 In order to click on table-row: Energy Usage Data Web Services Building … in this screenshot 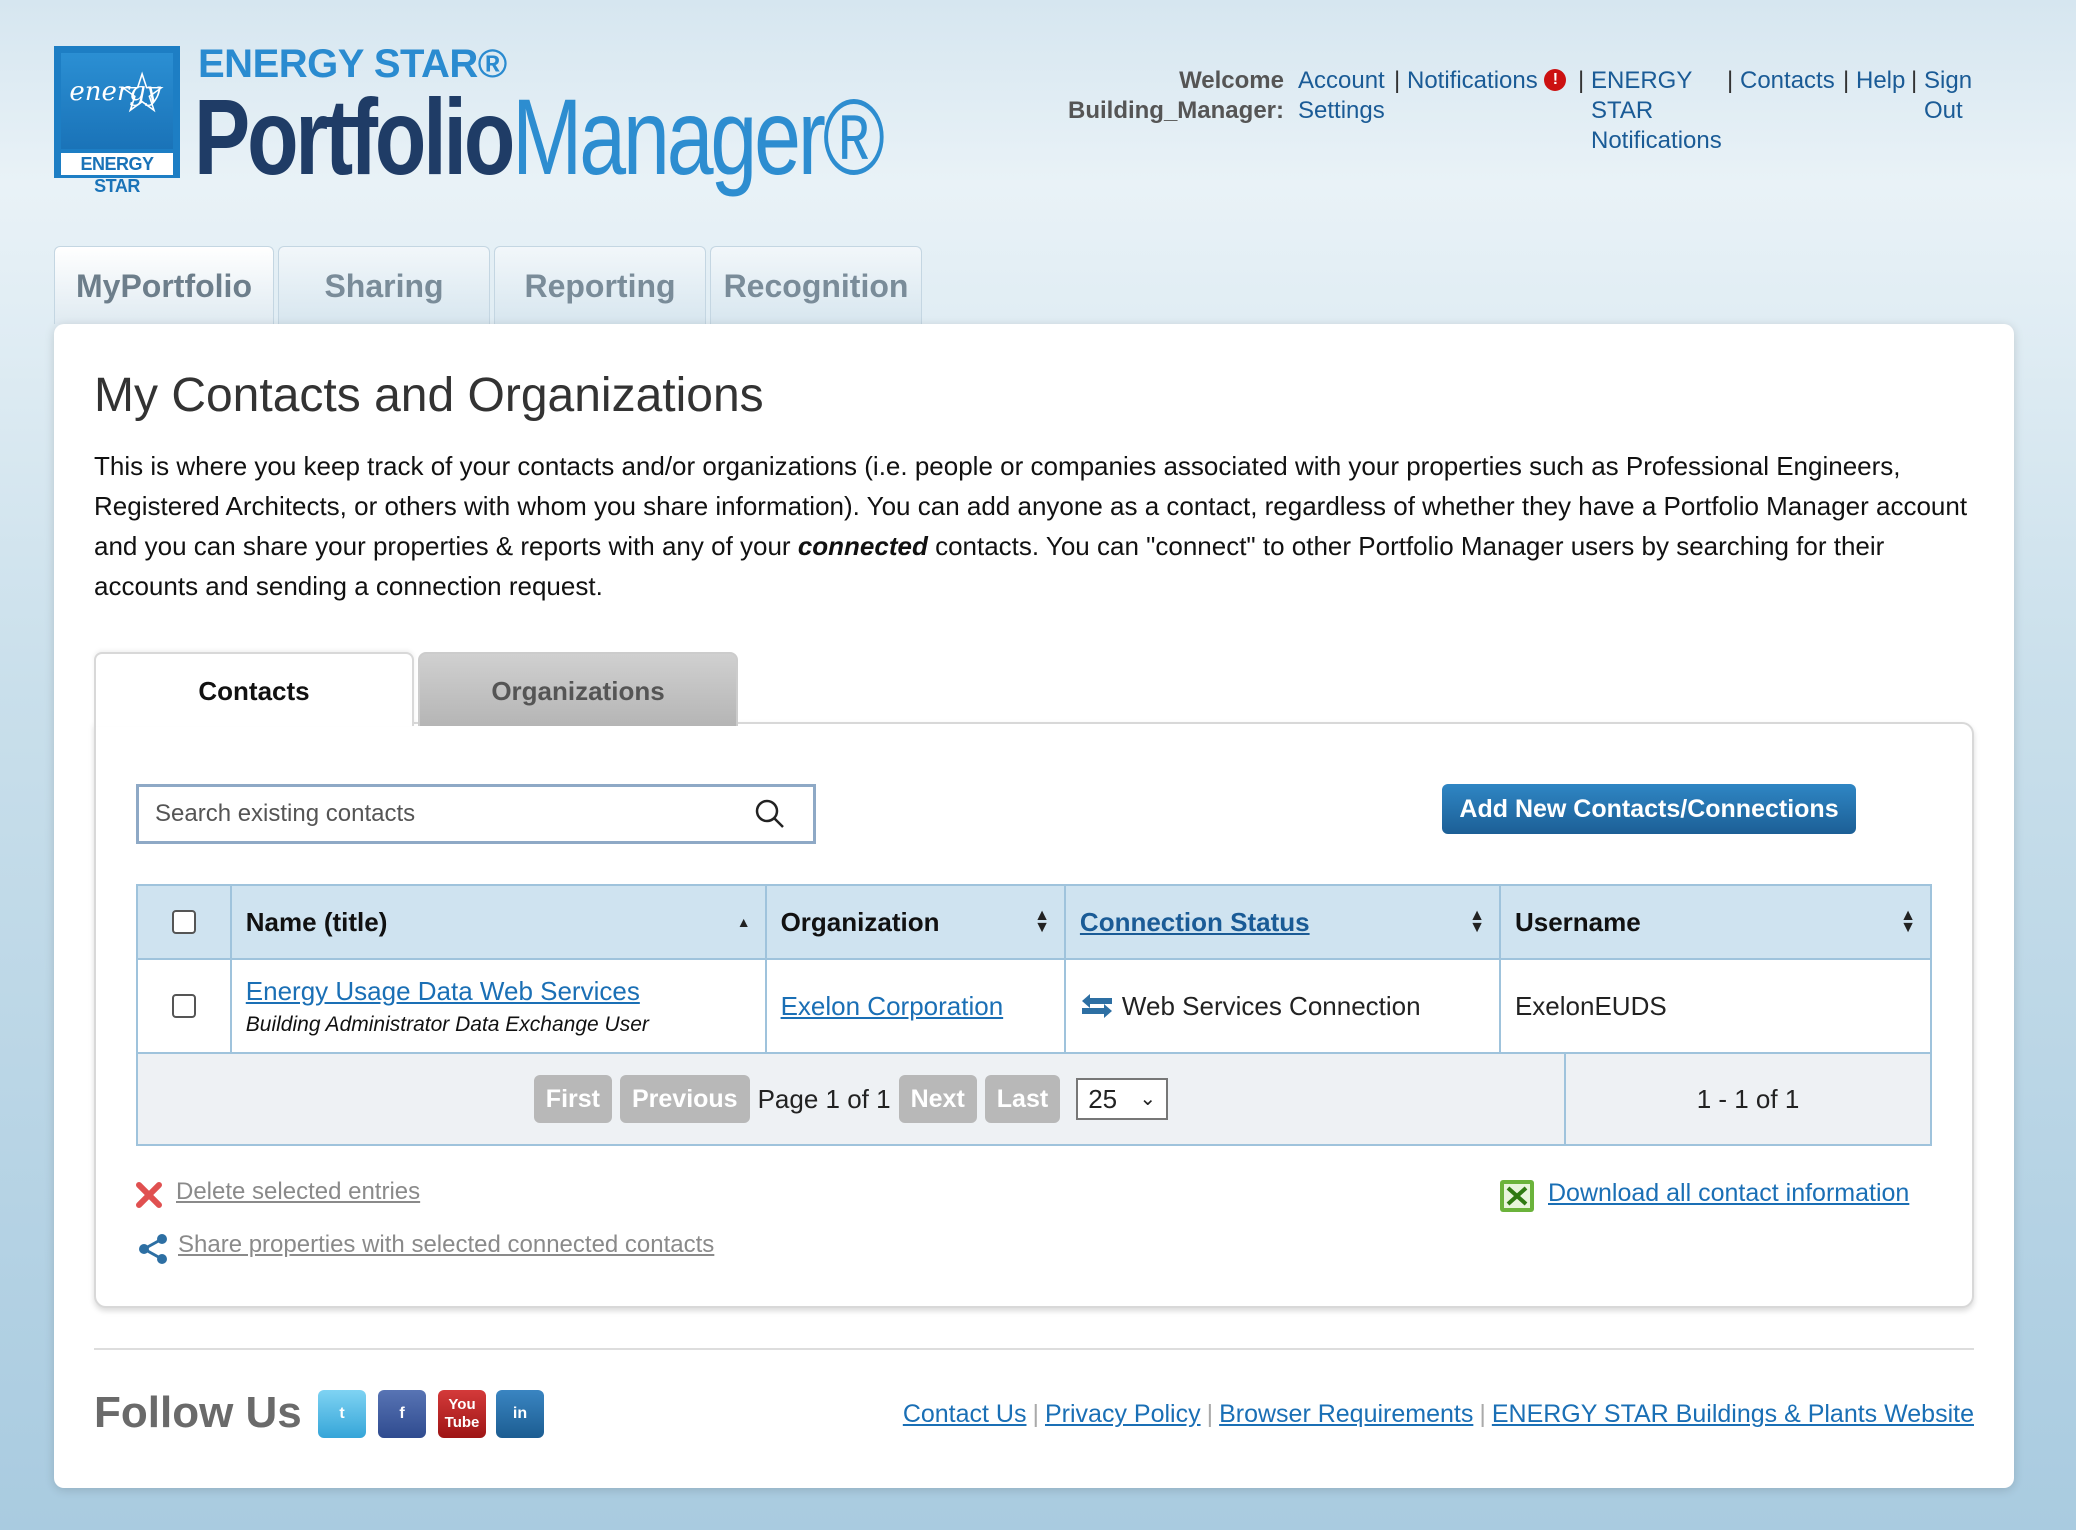, I will do `click(1034, 1007)`.